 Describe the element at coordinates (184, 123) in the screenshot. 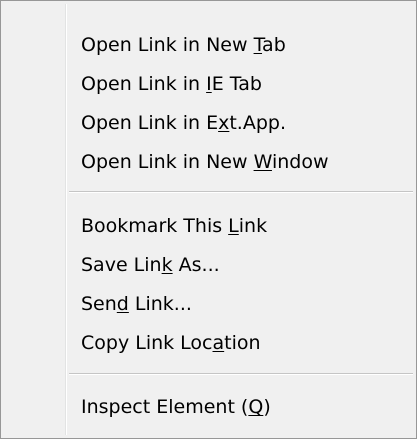

I see `menu-item-label: Open Link in Ext.App.` at that location.